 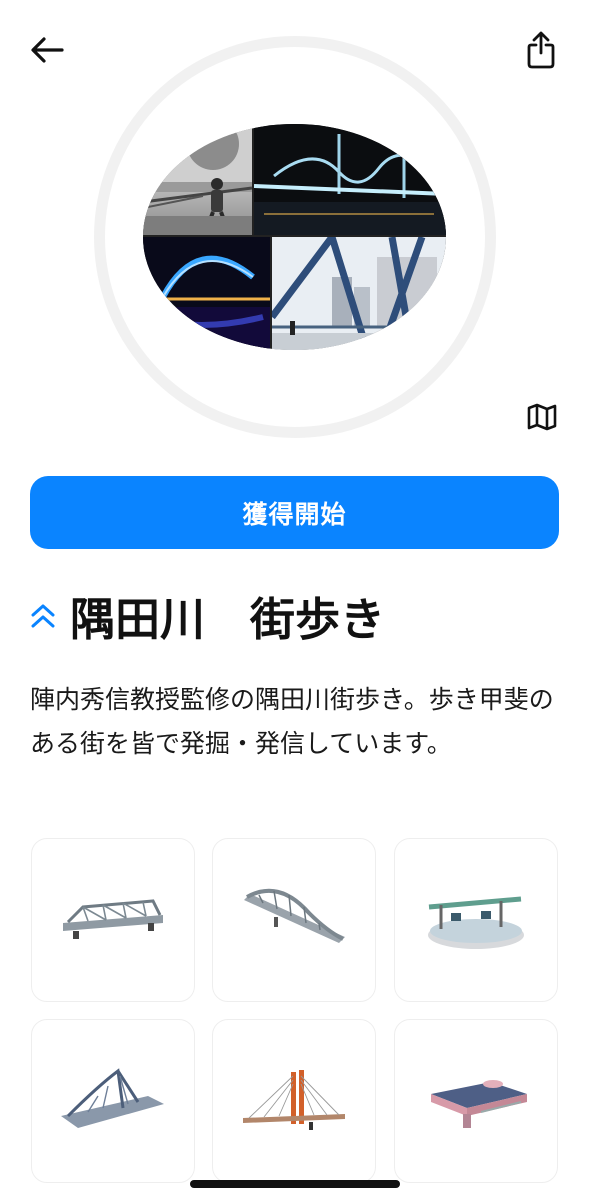 I want to click on model-tile-suspension-bridge, so click(x=113, y=1101).